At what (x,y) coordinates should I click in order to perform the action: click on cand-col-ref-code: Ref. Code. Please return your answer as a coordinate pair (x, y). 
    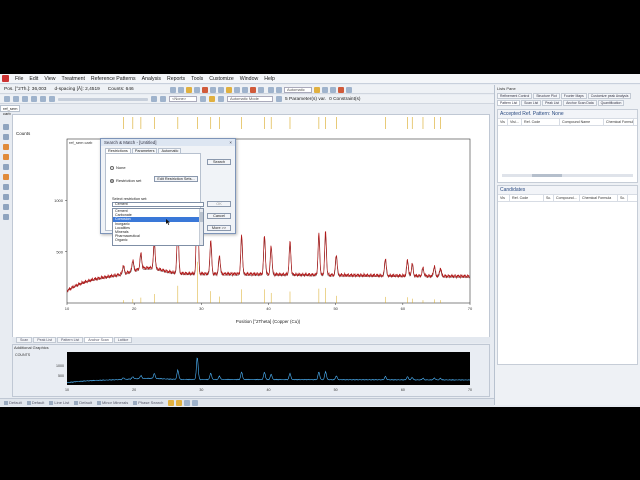
    Looking at the image, I should click on (527, 198).